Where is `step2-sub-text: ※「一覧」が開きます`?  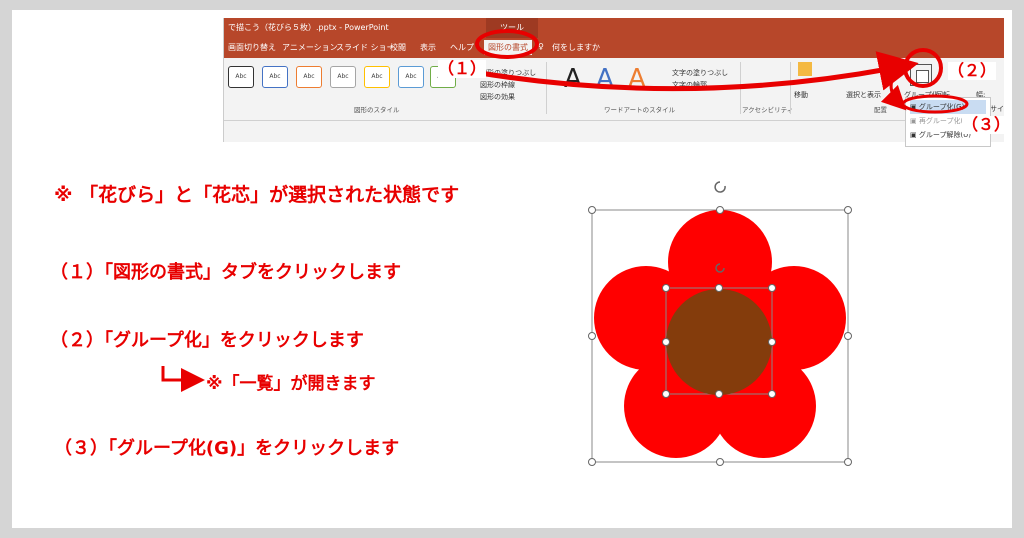
step2-sub-text: ※「一覧」が開きます is located at coordinates (291, 384).